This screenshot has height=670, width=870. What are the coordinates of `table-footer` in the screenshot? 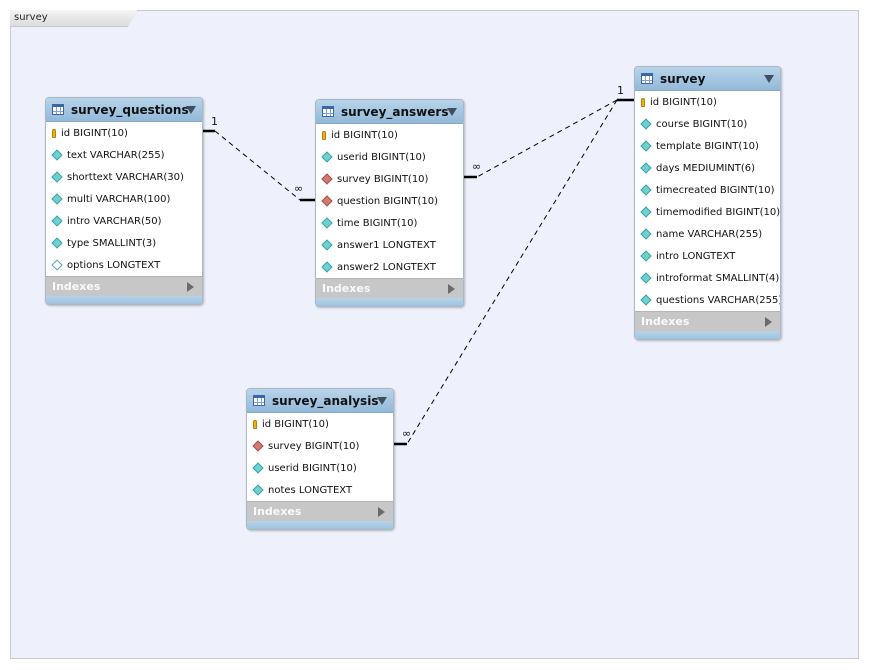 It's located at (707, 335).